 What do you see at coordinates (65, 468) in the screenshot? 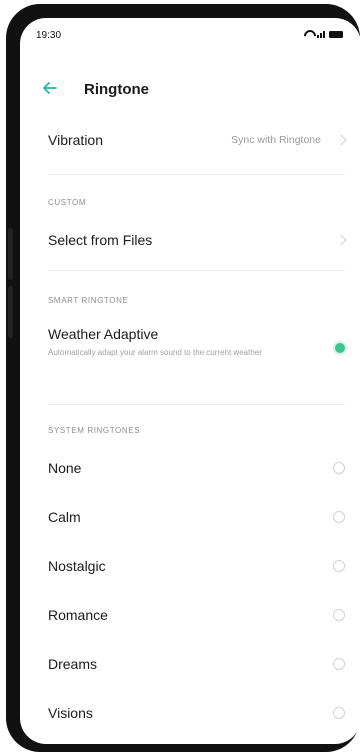
I see `ringtone-label: None` at bounding box center [65, 468].